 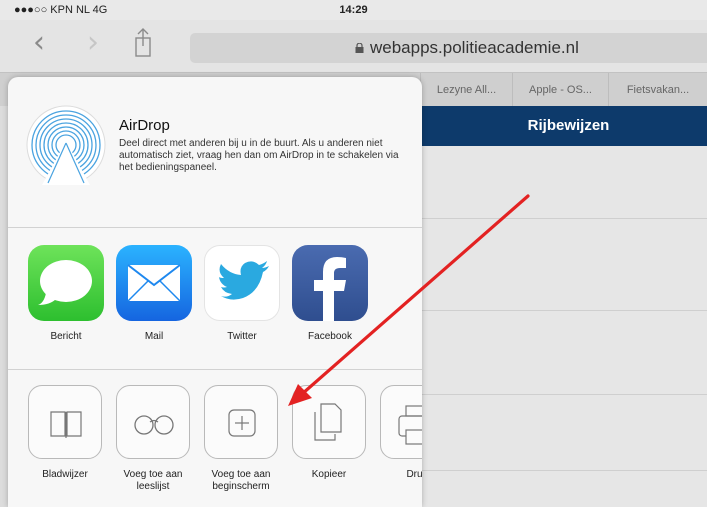 What do you see at coordinates (154, 336) in the screenshot?
I see `app-label: Mail` at bounding box center [154, 336].